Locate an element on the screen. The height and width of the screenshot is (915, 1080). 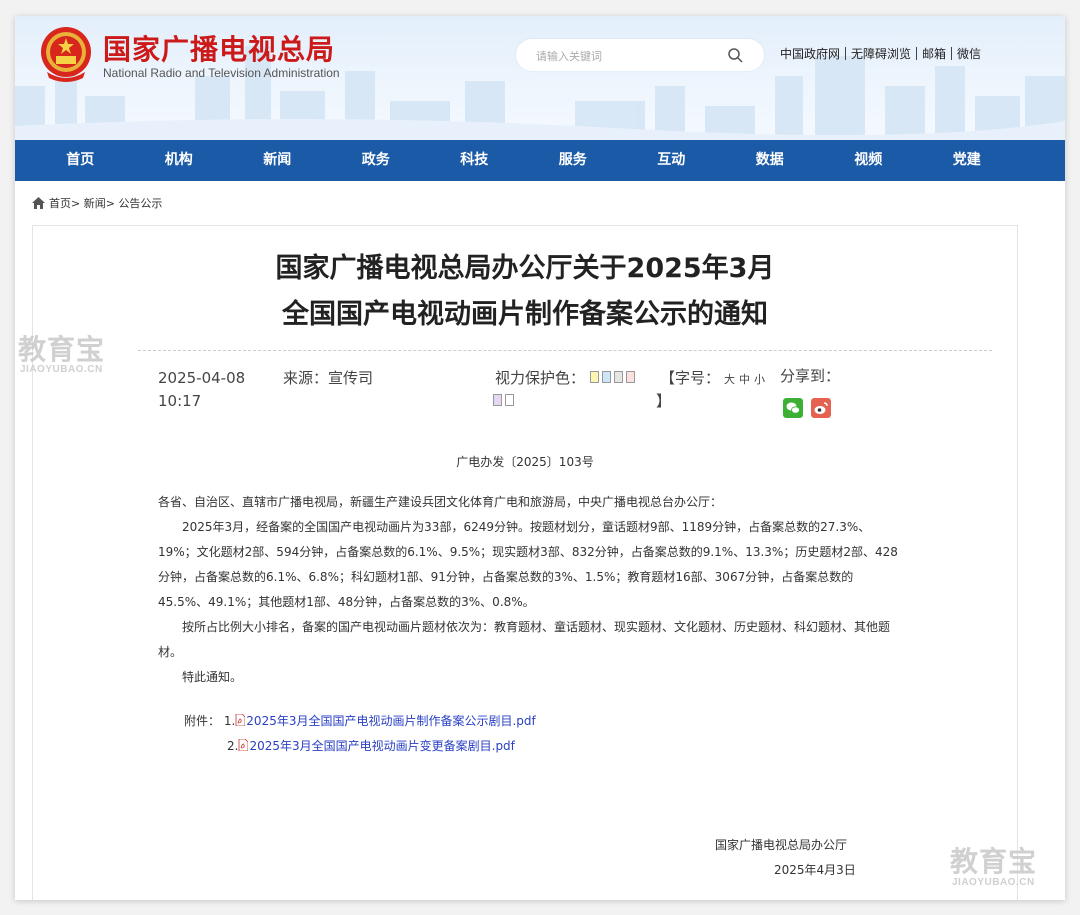
eye-protect-options-row2 is located at coordinates (505, 401).